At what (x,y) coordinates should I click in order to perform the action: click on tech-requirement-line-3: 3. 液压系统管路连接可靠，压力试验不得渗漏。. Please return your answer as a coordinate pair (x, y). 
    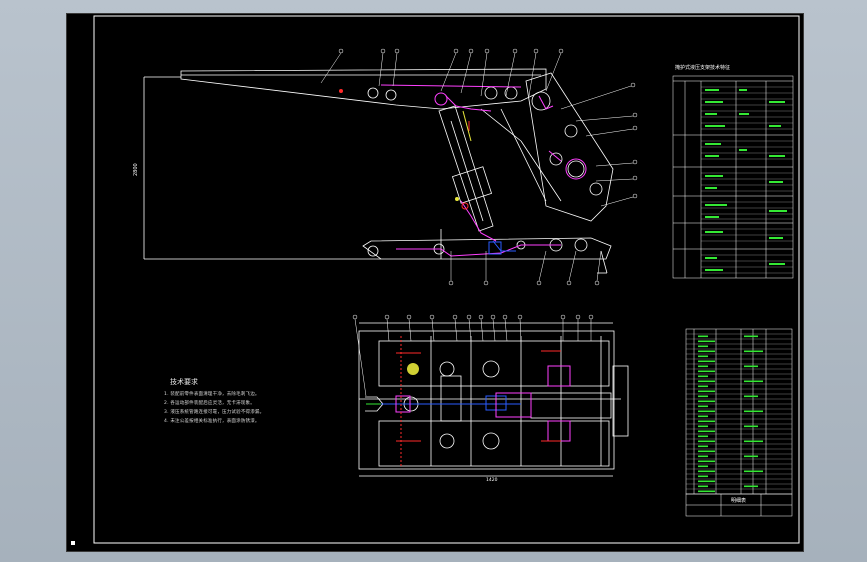
    Looking at the image, I should click on (214, 412).